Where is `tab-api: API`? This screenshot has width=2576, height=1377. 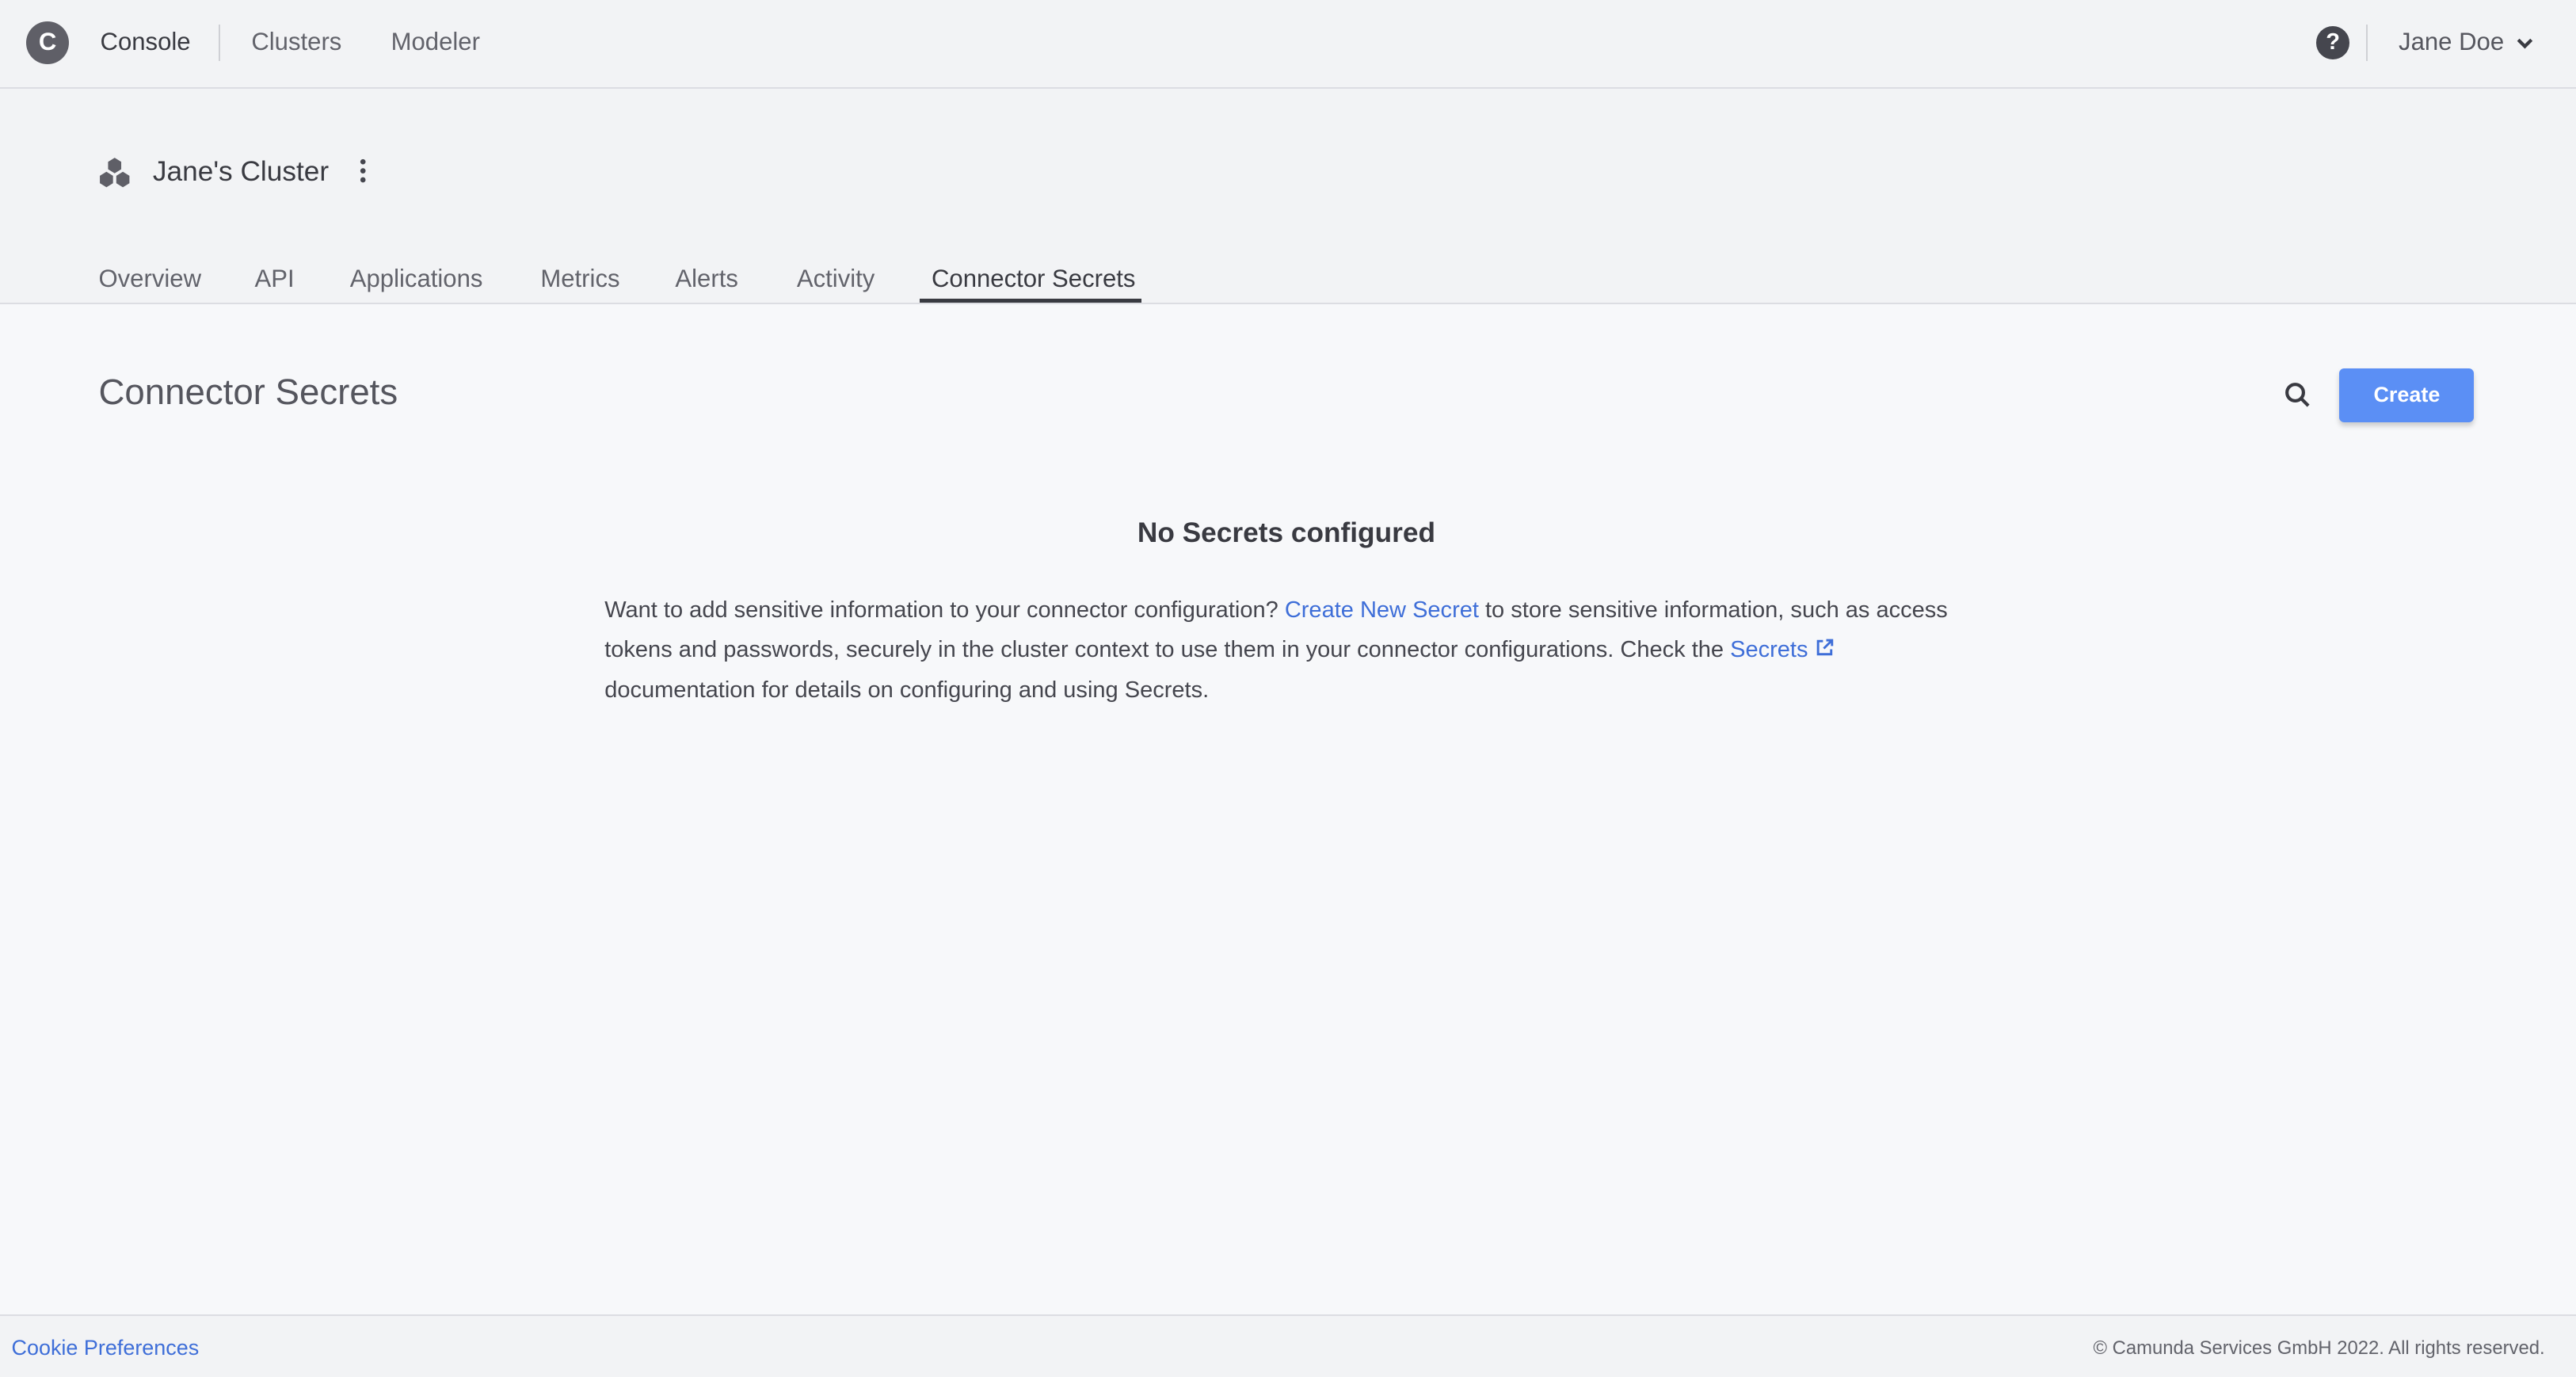 tab-api: API is located at coordinates (274, 279).